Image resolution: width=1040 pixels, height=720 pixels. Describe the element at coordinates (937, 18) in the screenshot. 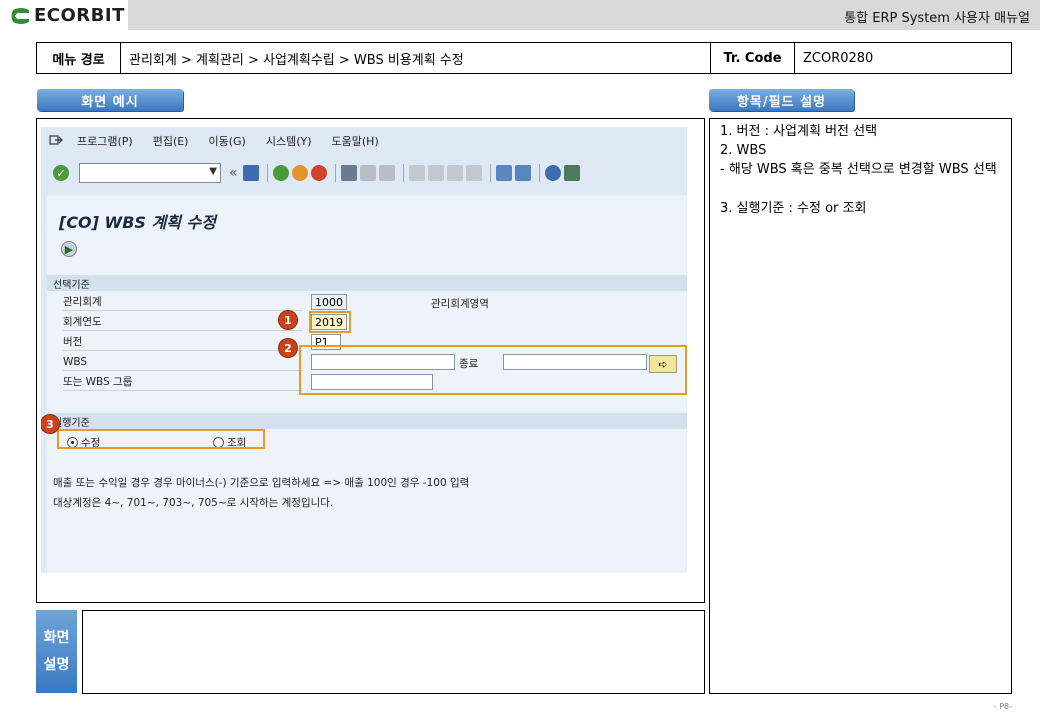

I see `manual-title: 통합 ERP System 사용자 매뉴얼` at that location.